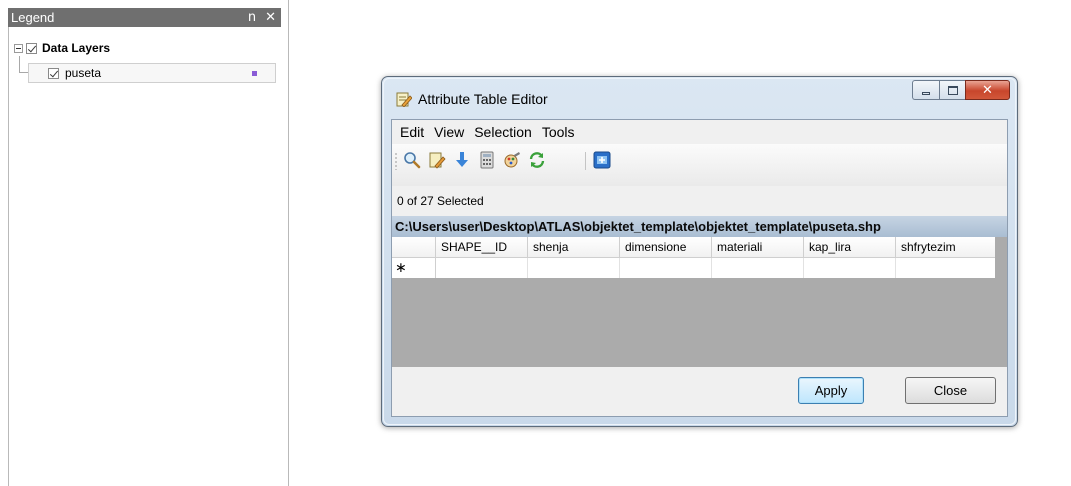  What do you see at coordinates (440, 201) in the screenshot?
I see `selected-count: 0 of 27 Selected` at bounding box center [440, 201].